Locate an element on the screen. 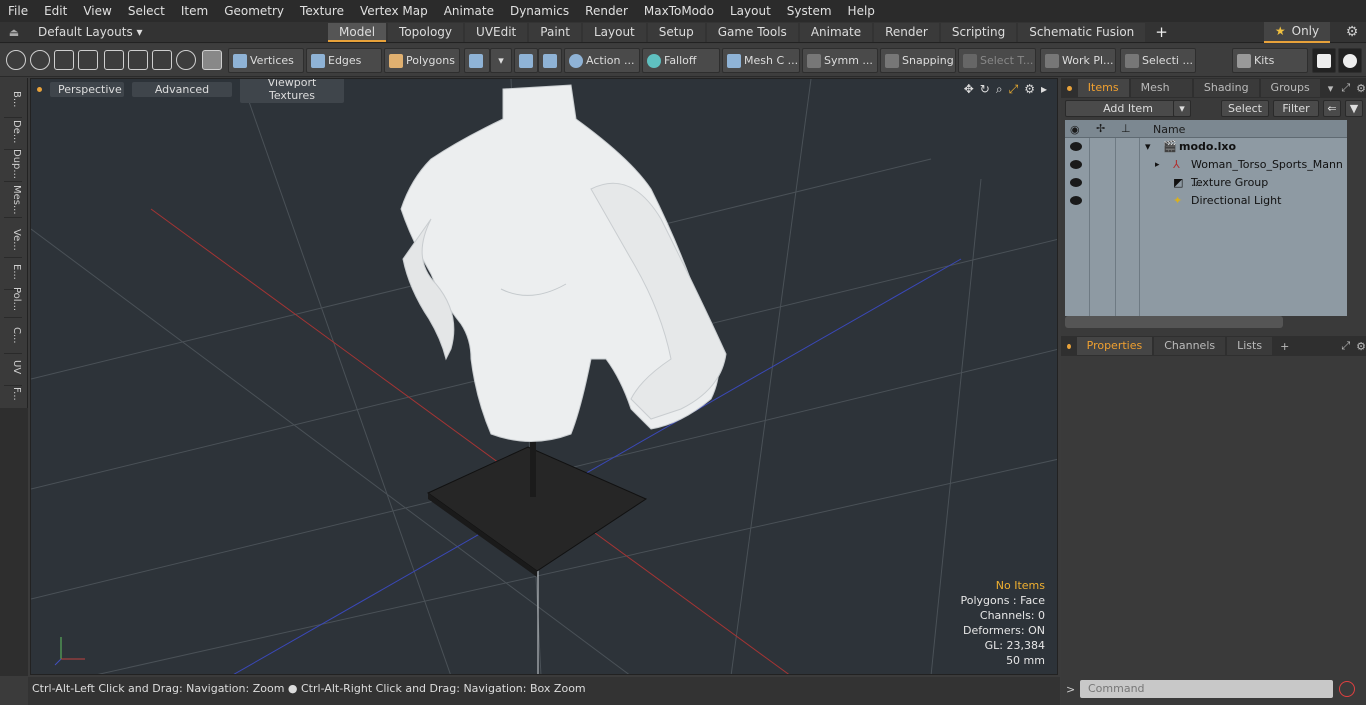  gear-icon: ⚙ is located at coordinates (1352, 32).